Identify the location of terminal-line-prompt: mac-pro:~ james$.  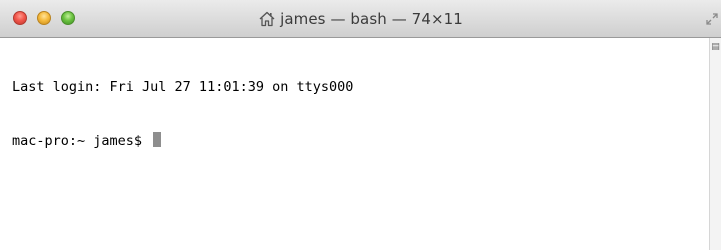
(360, 141).